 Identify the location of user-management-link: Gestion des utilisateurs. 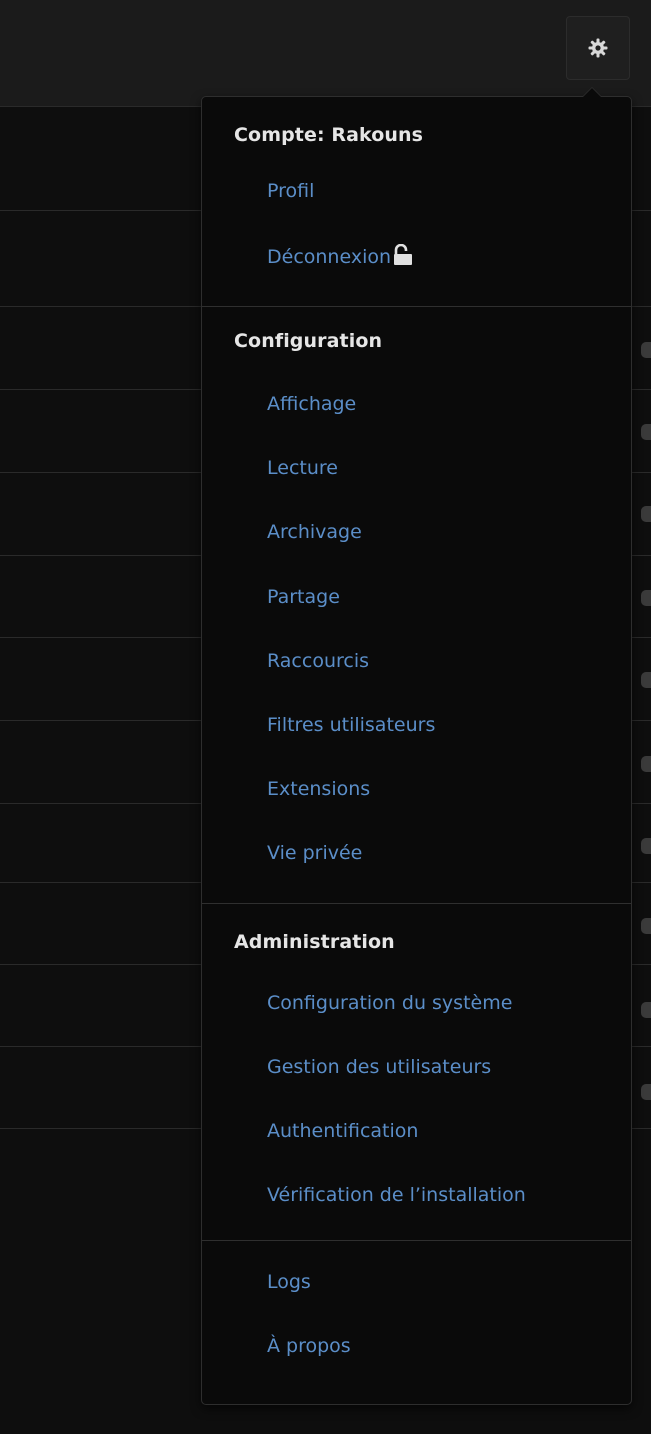
(379, 1067).